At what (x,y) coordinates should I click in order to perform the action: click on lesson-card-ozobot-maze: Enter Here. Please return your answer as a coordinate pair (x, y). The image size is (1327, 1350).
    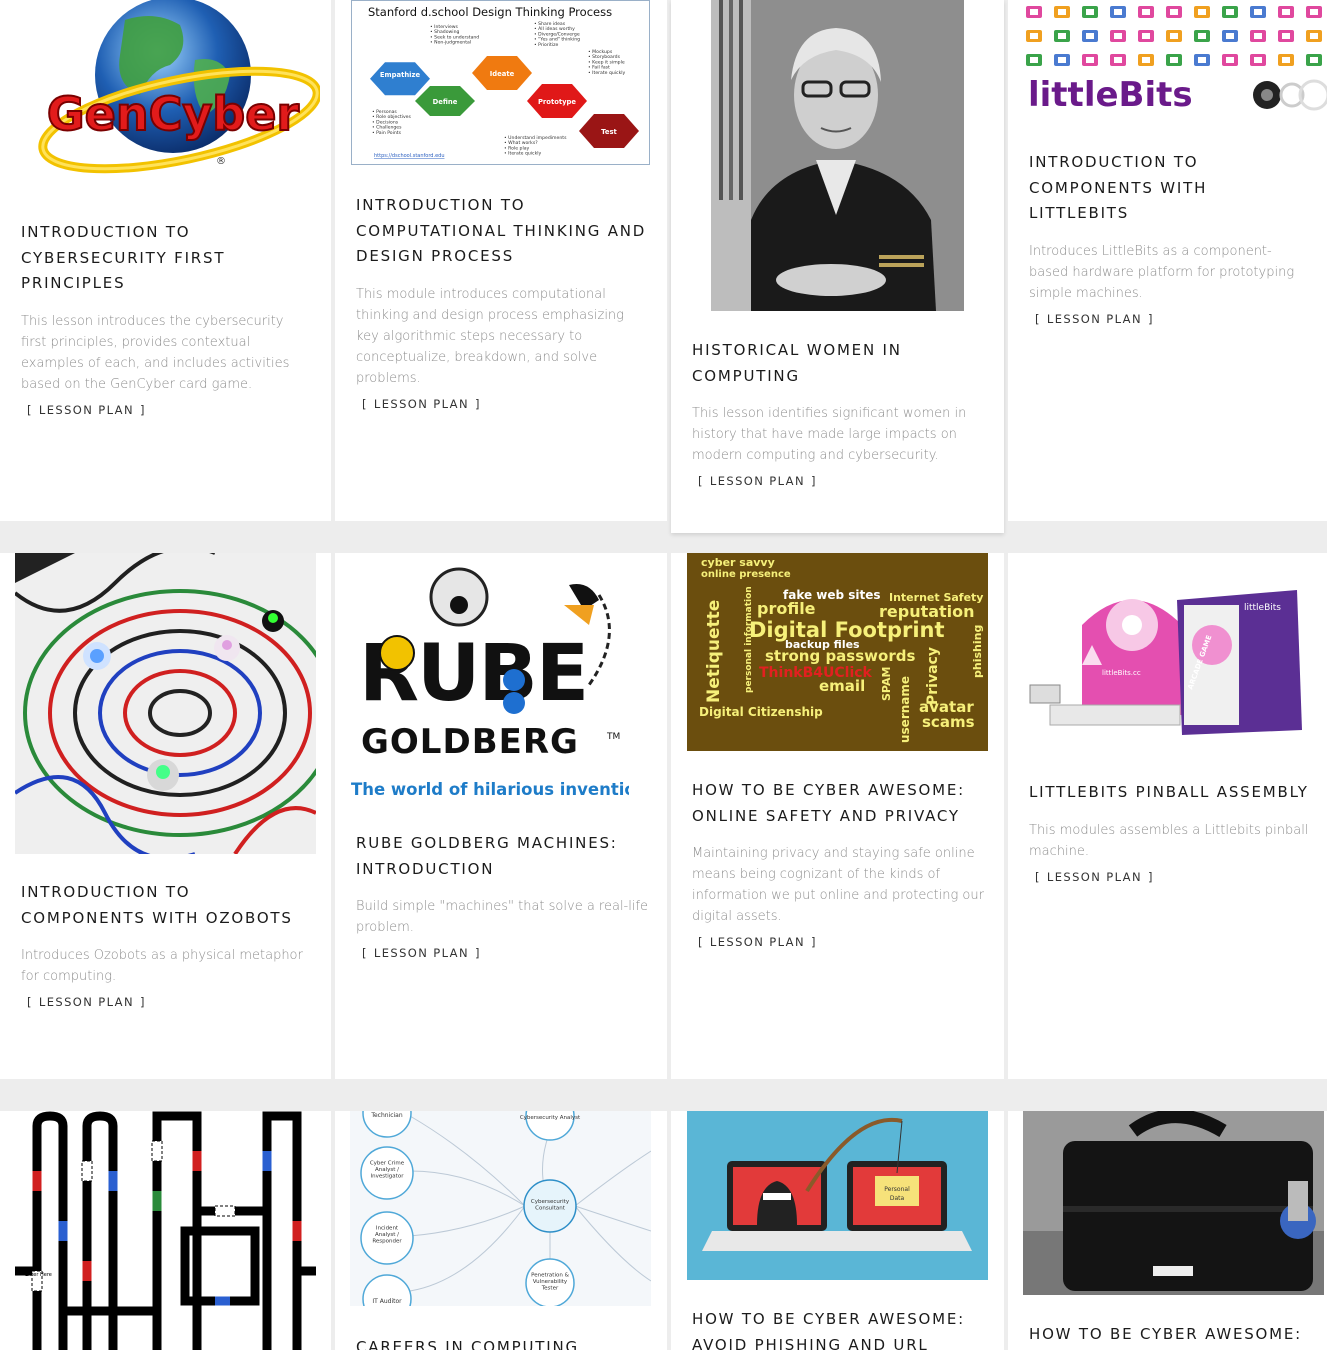
    Looking at the image, I should click on (165, 1230).